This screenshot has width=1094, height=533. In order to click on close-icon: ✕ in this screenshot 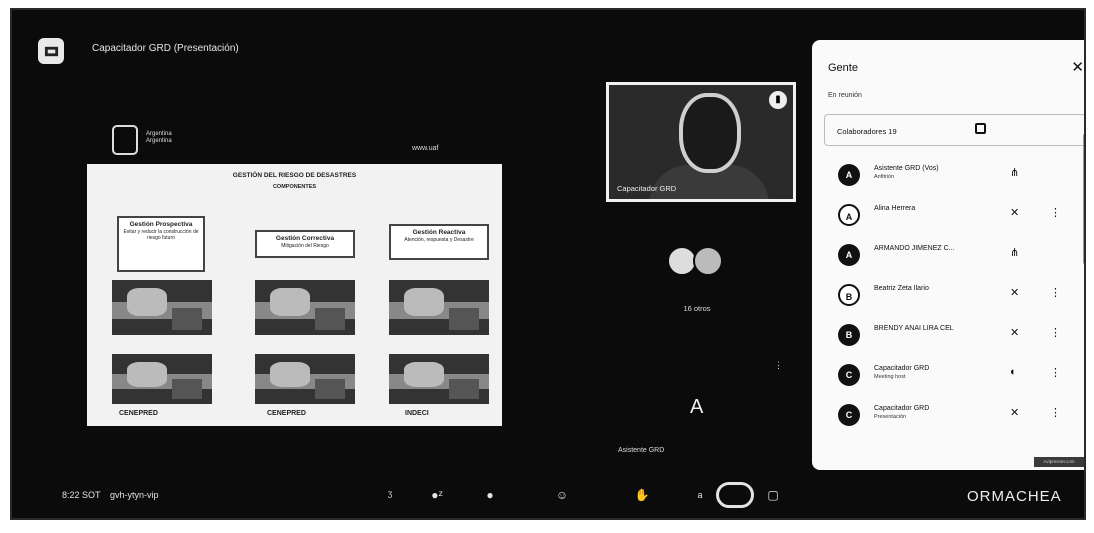, I will do `click(1077, 67)`.